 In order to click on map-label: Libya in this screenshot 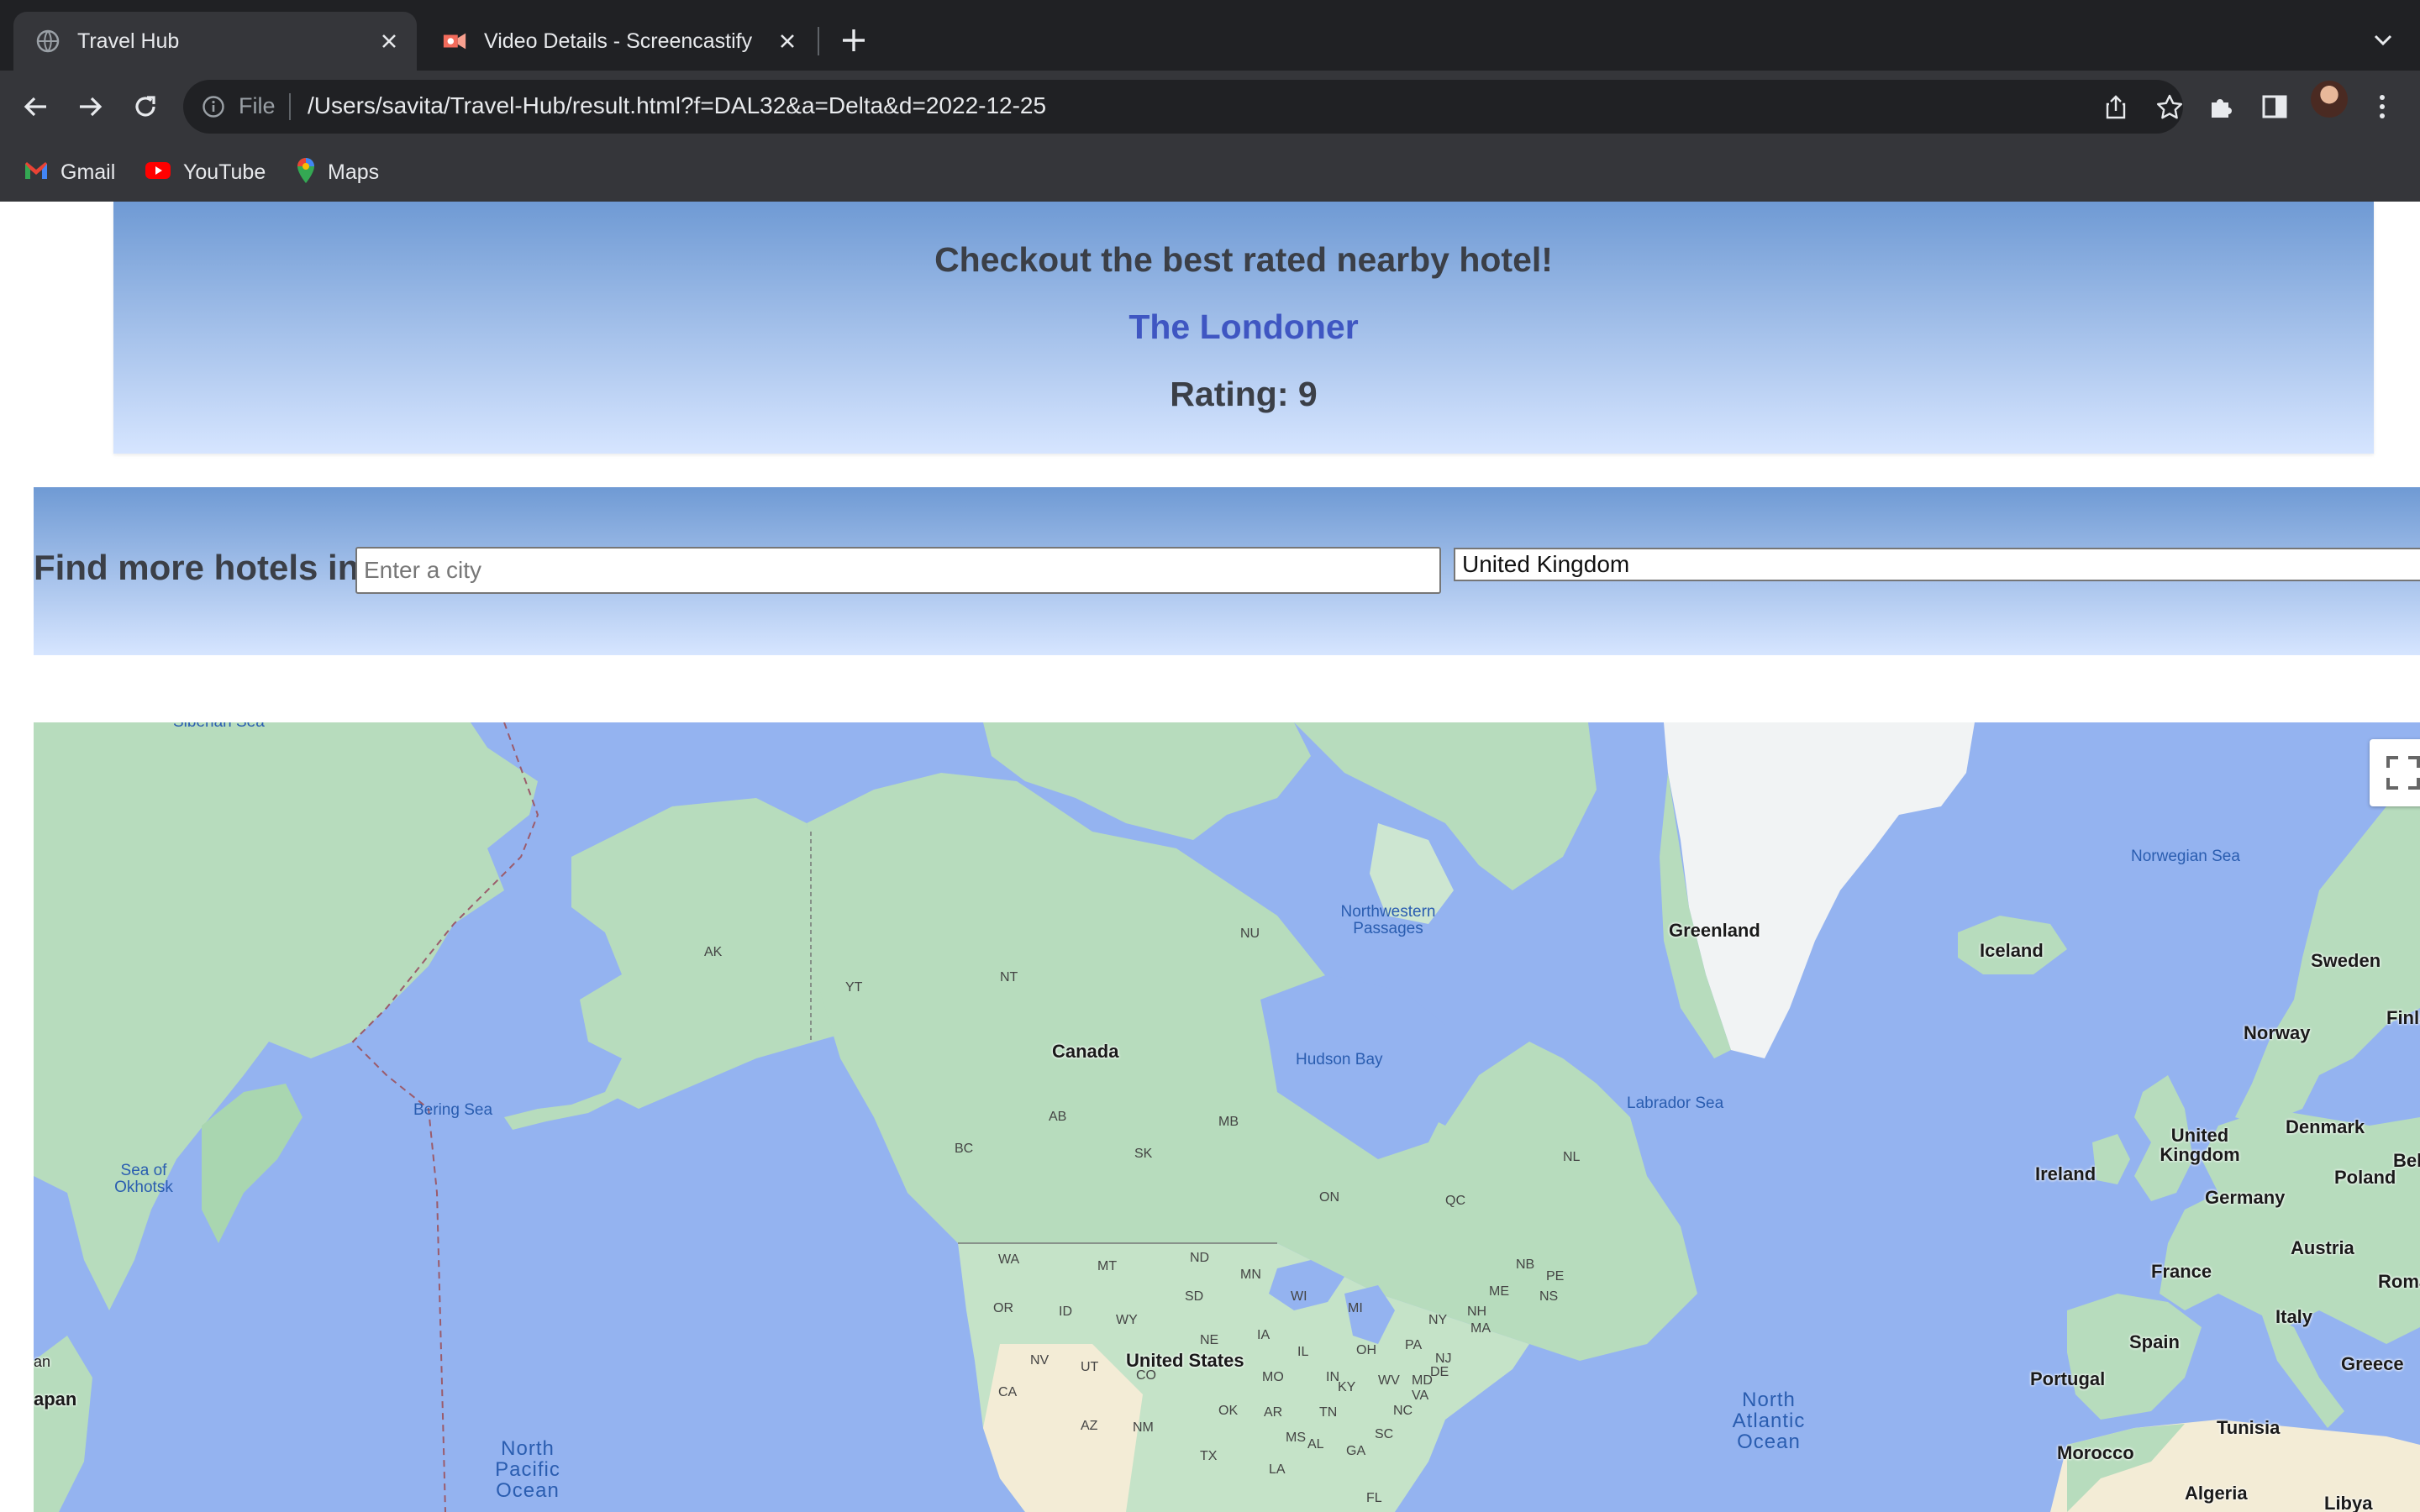, I will do `click(2348, 1502)`.